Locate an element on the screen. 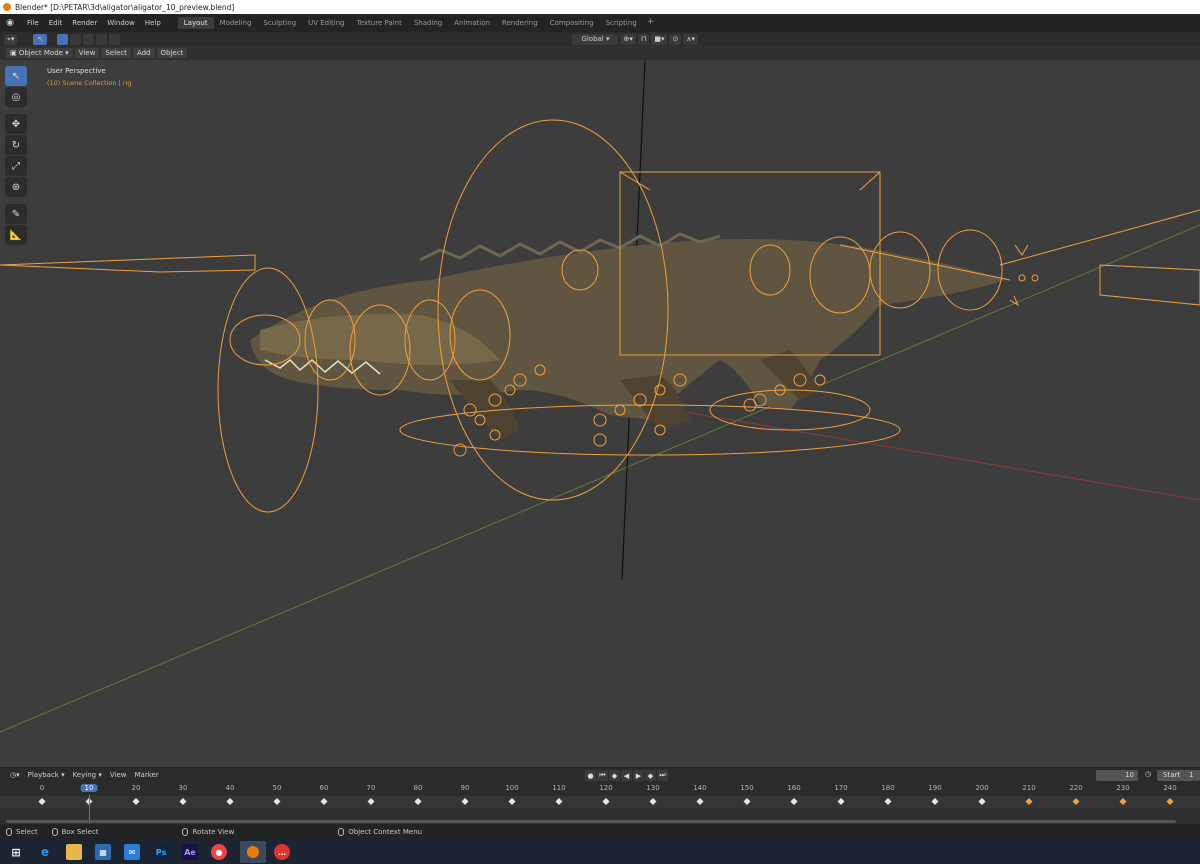  snap-icon: ⊓ is located at coordinates (643, 39).